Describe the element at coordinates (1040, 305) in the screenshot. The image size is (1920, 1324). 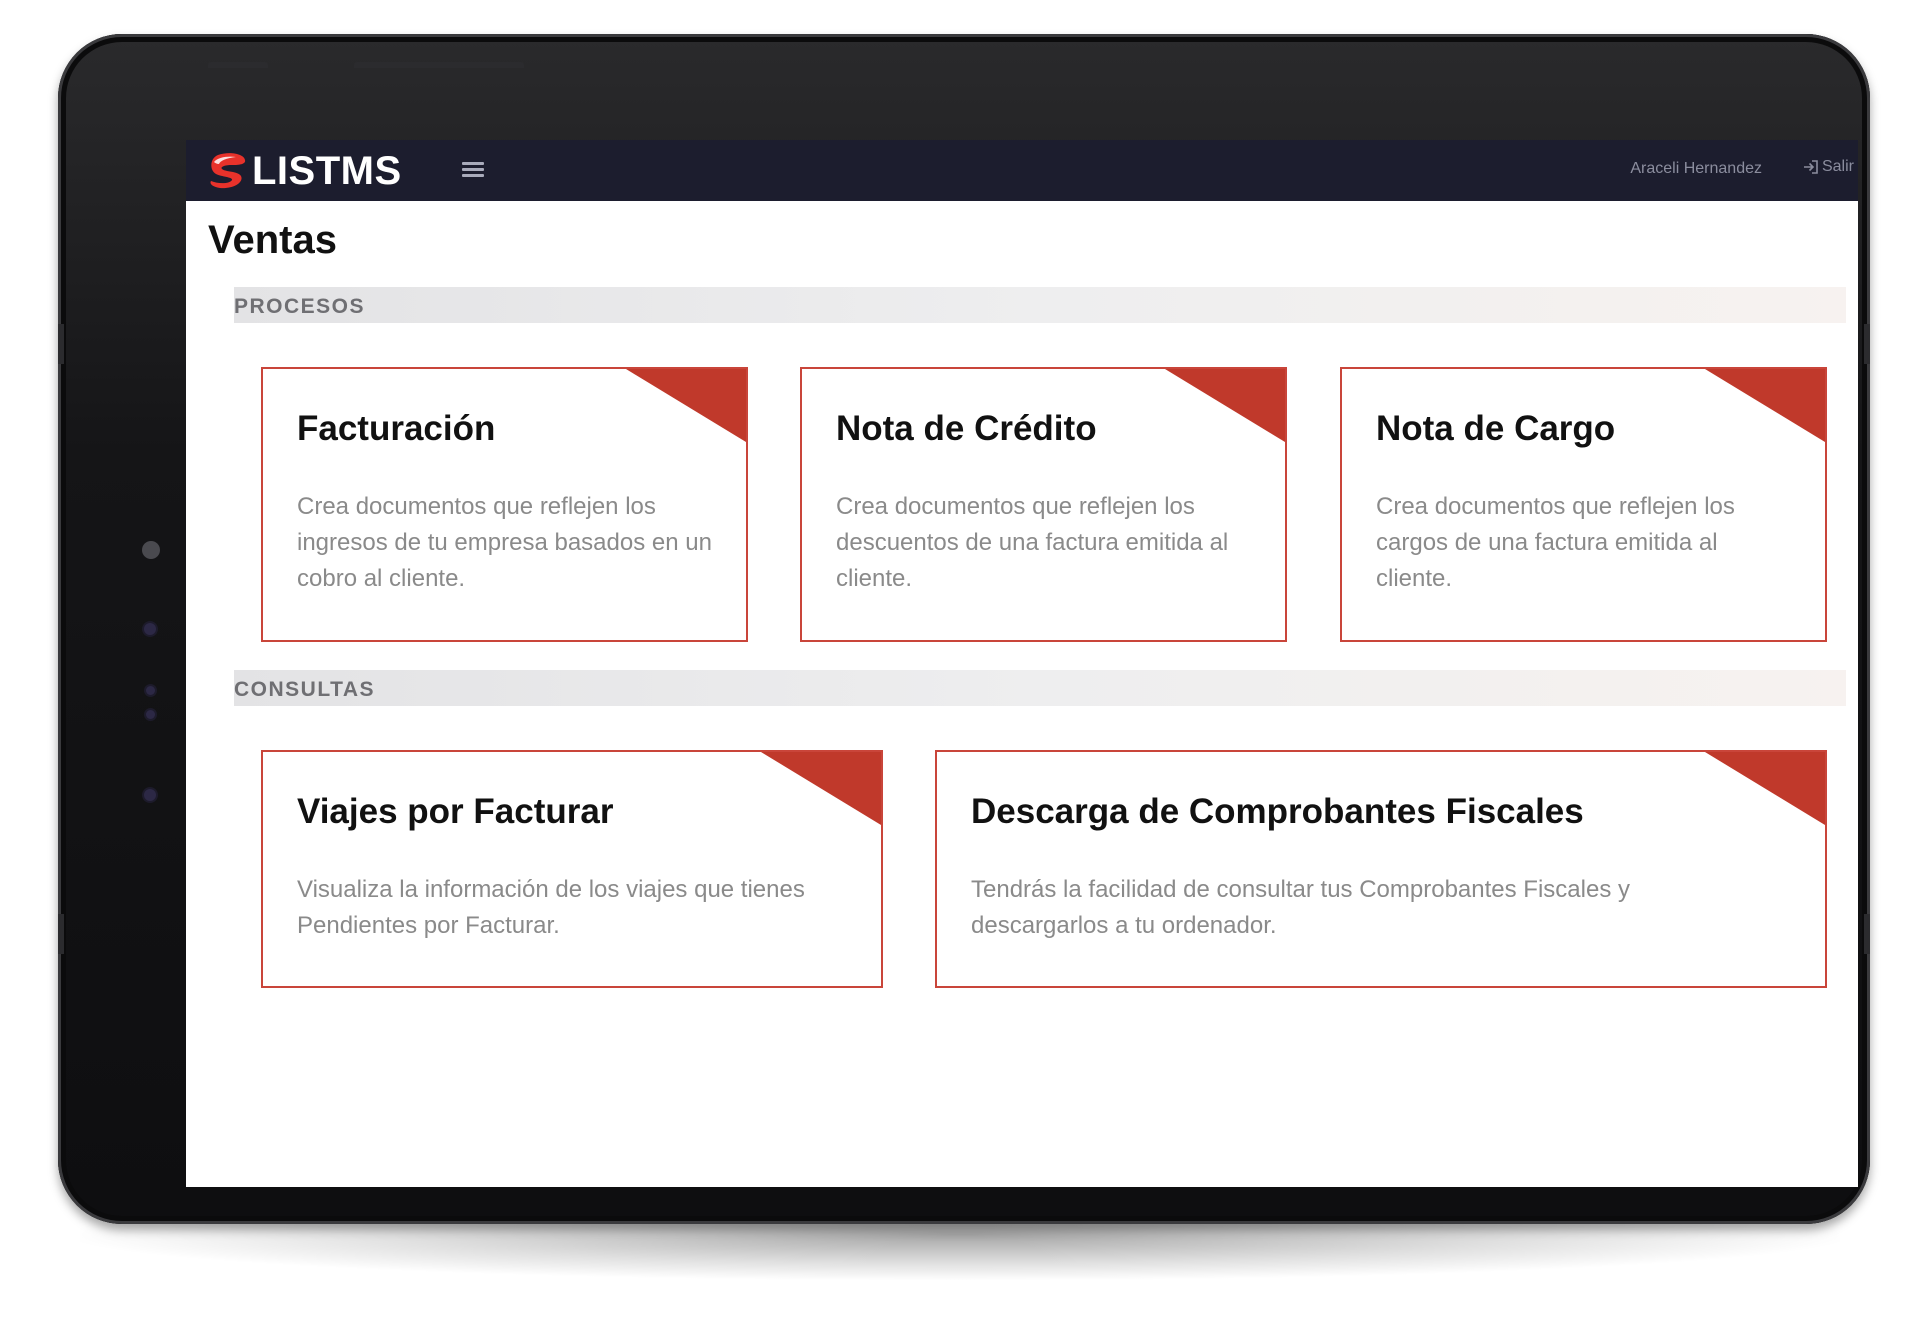
I see `section-header-procesos: PROCESOS` at that location.